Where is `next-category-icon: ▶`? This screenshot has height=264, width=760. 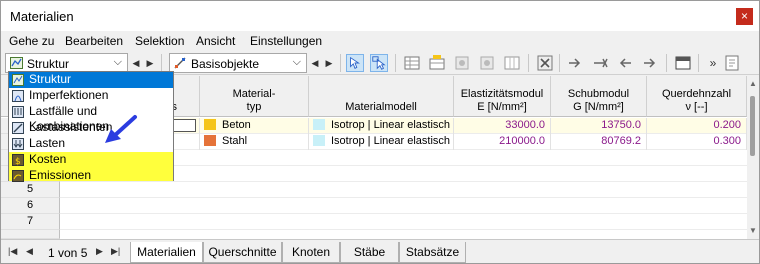 next-category-icon: ▶ is located at coordinates (150, 63).